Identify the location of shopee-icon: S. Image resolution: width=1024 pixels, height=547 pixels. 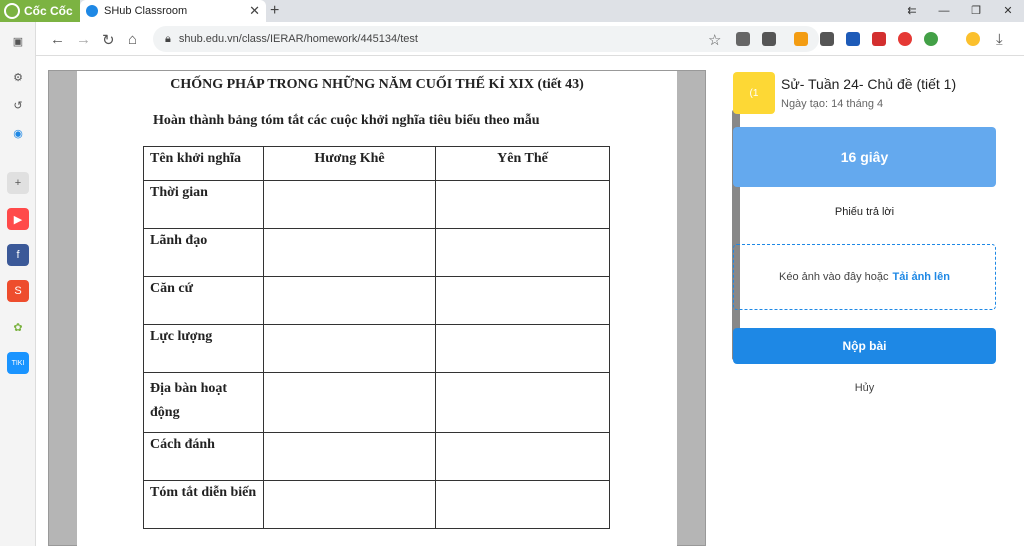
(18, 291).